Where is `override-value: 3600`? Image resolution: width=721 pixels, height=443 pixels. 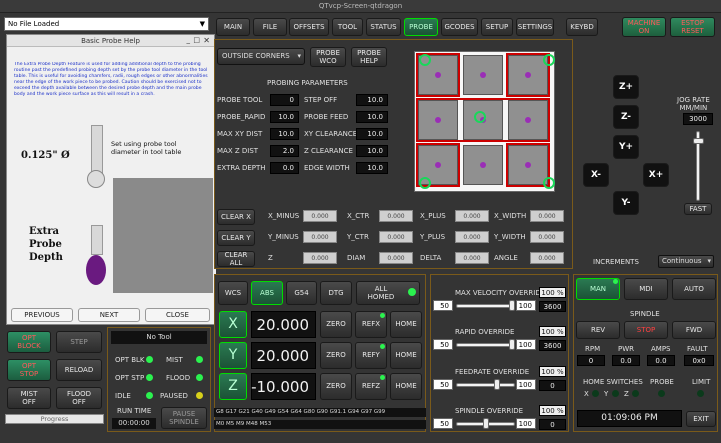
override-value: 3600 is located at coordinates (552, 306).